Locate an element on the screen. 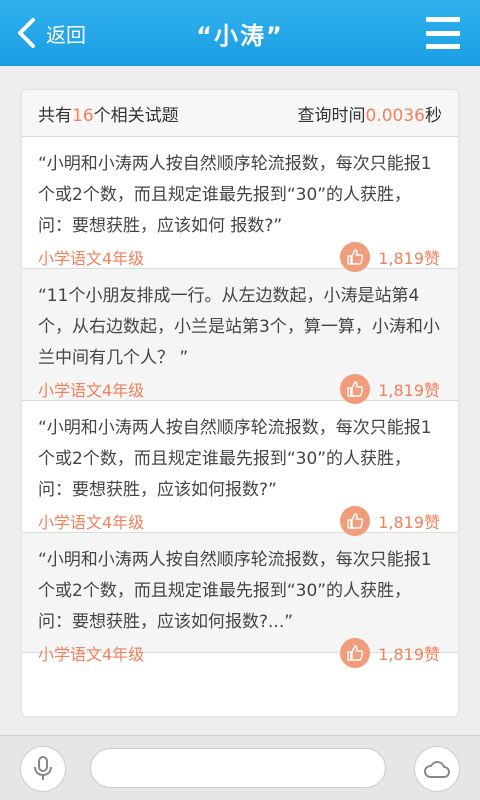 This screenshot has width=480, height=800. count-value: 16 is located at coordinates (83, 115).